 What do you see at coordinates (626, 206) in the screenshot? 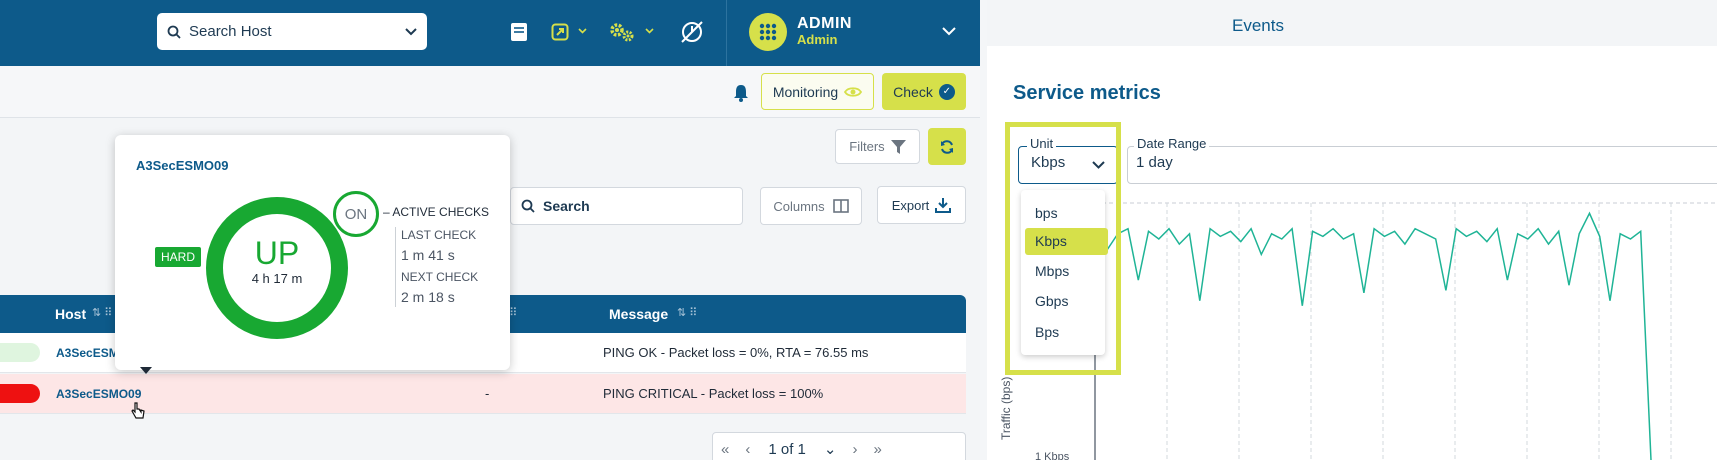
I see `table-search-input: Search` at bounding box center [626, 206].